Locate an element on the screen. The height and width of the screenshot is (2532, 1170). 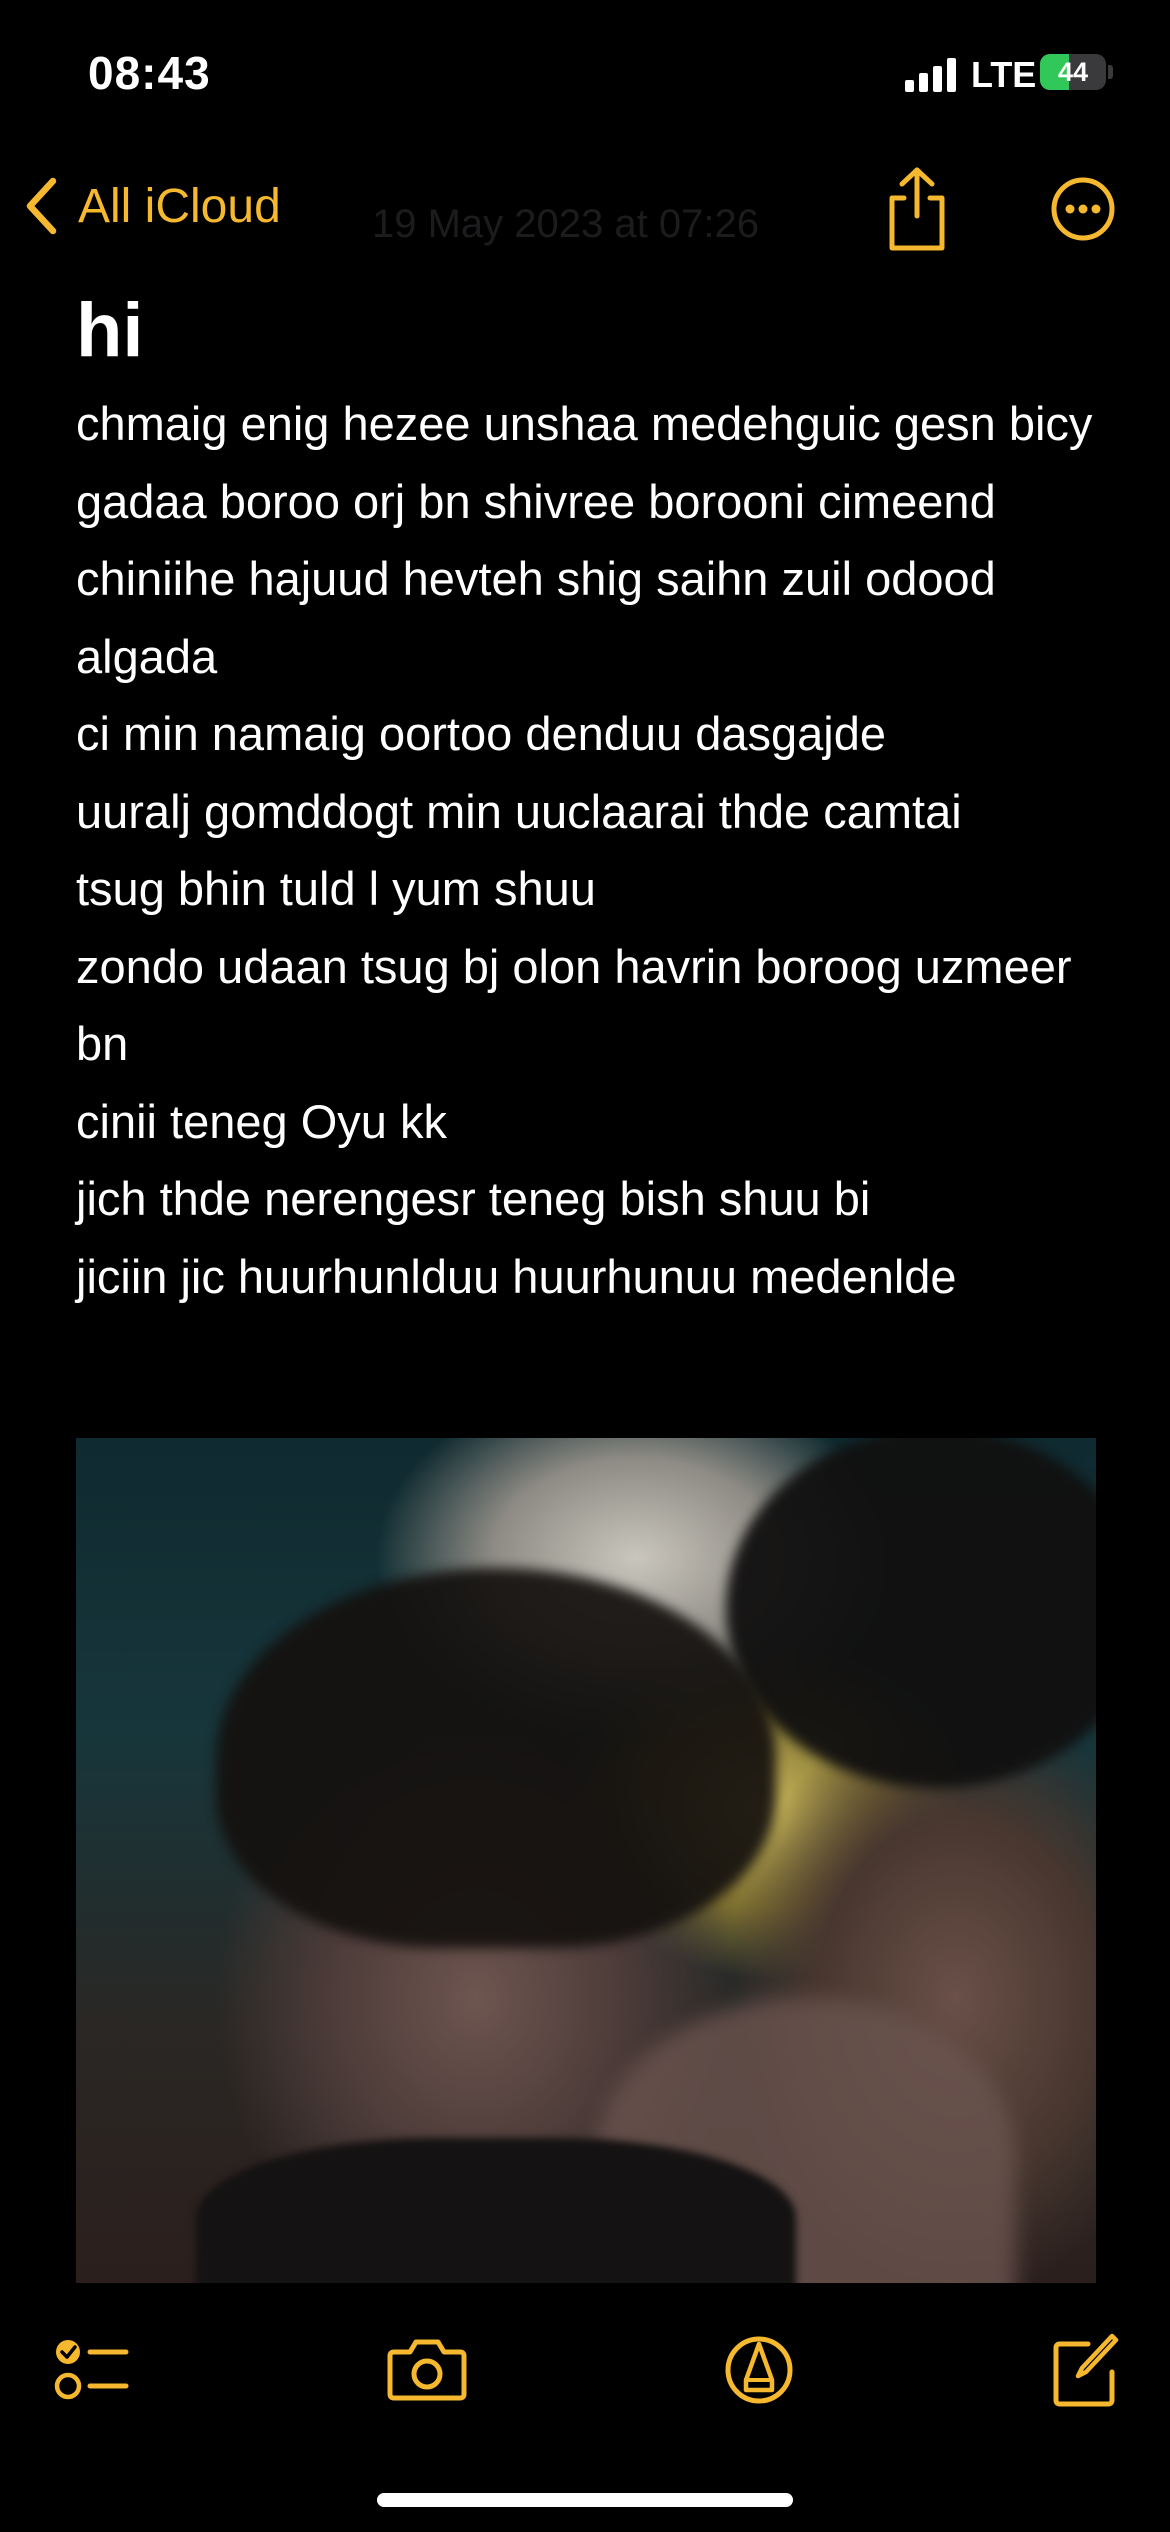
camera-button is located at coordinates (427, 2370).